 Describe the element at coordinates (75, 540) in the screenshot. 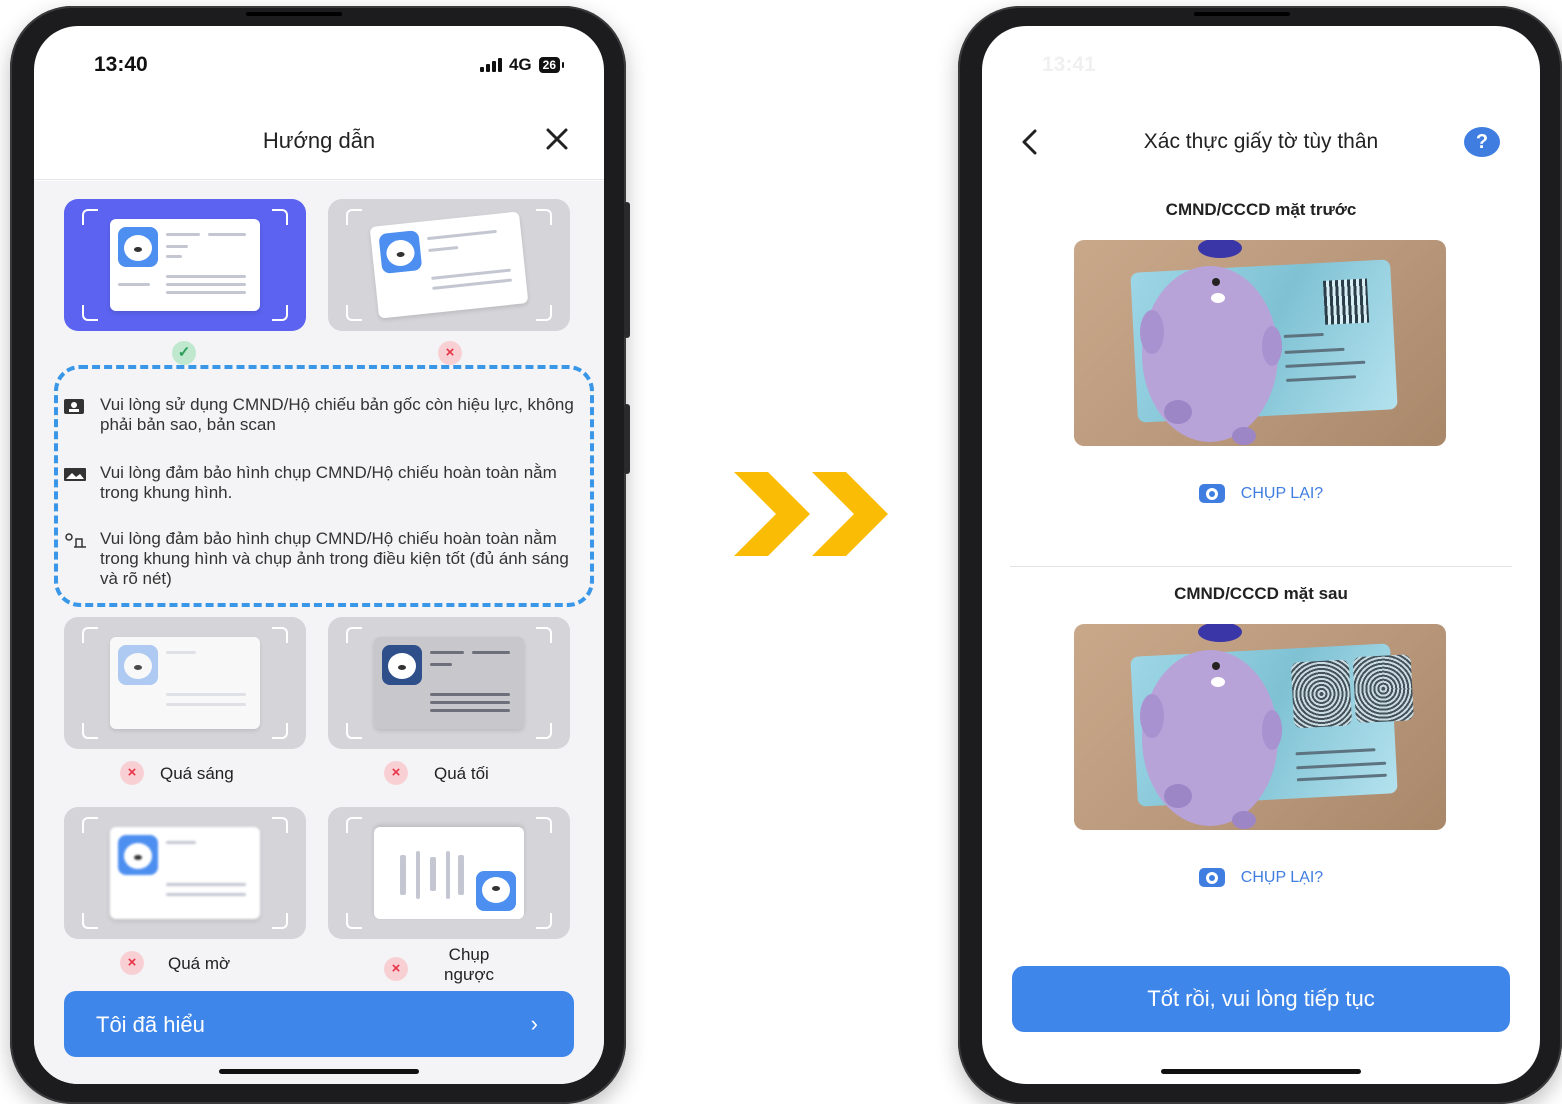

I see `brightness-icon` at that location.